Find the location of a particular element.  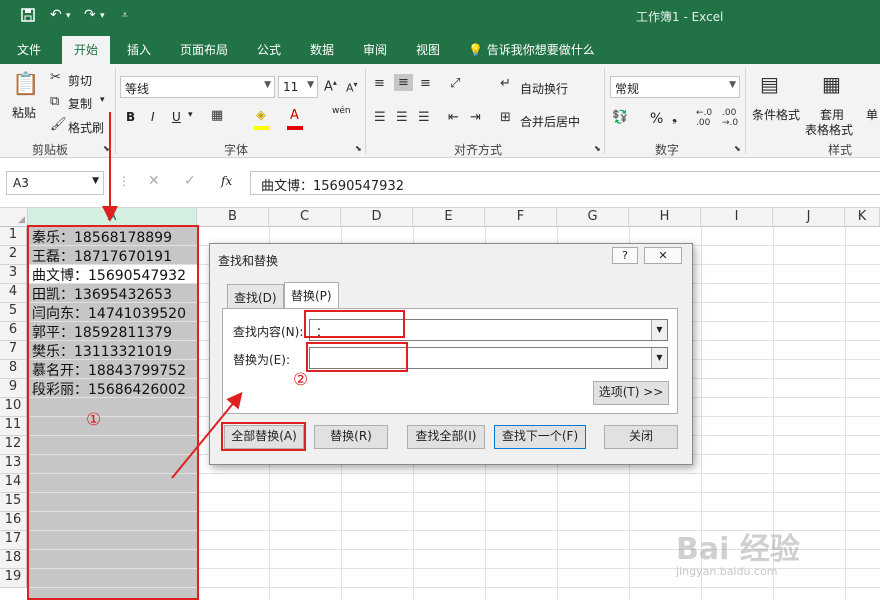

number-format-select: 常规 ▼ is located at coordinates (675, 87).